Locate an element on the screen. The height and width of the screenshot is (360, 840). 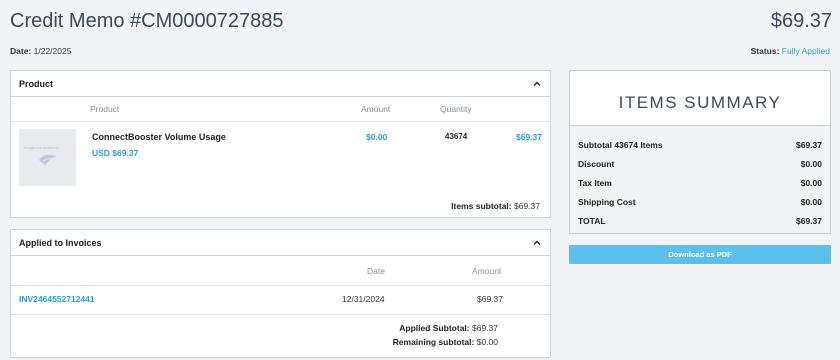
product-image: Image not available is located at coordinates (47, 157).